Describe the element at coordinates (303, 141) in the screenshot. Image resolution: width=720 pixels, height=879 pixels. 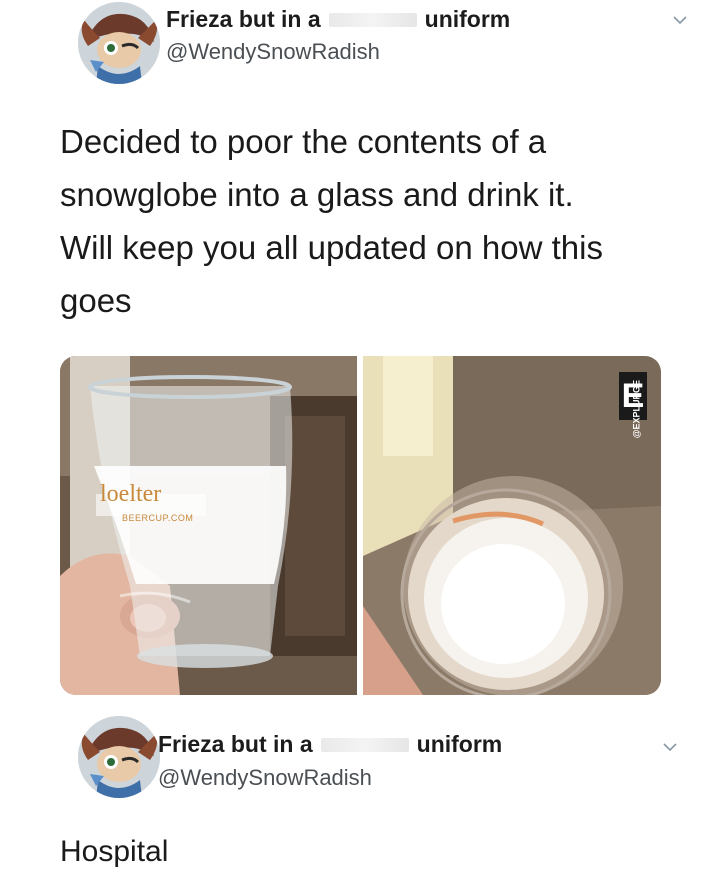
I see `tweet-text-line: Decided to poor the contents of a` at that location.